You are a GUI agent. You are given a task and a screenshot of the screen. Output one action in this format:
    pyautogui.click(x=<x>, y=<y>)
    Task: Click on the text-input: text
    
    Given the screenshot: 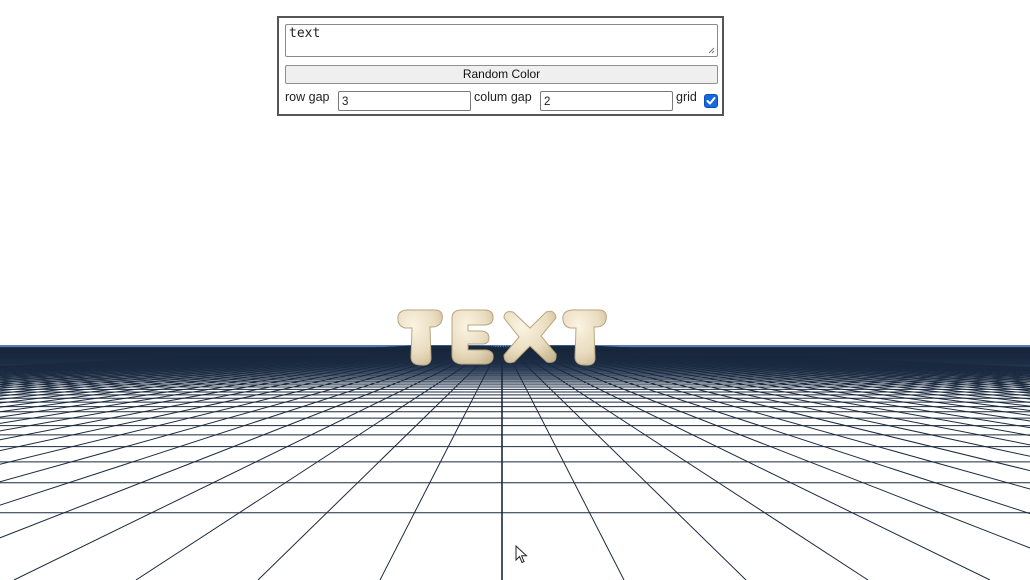 What is the action you would take?
    pyautogui.click(x=501, y=40)
    